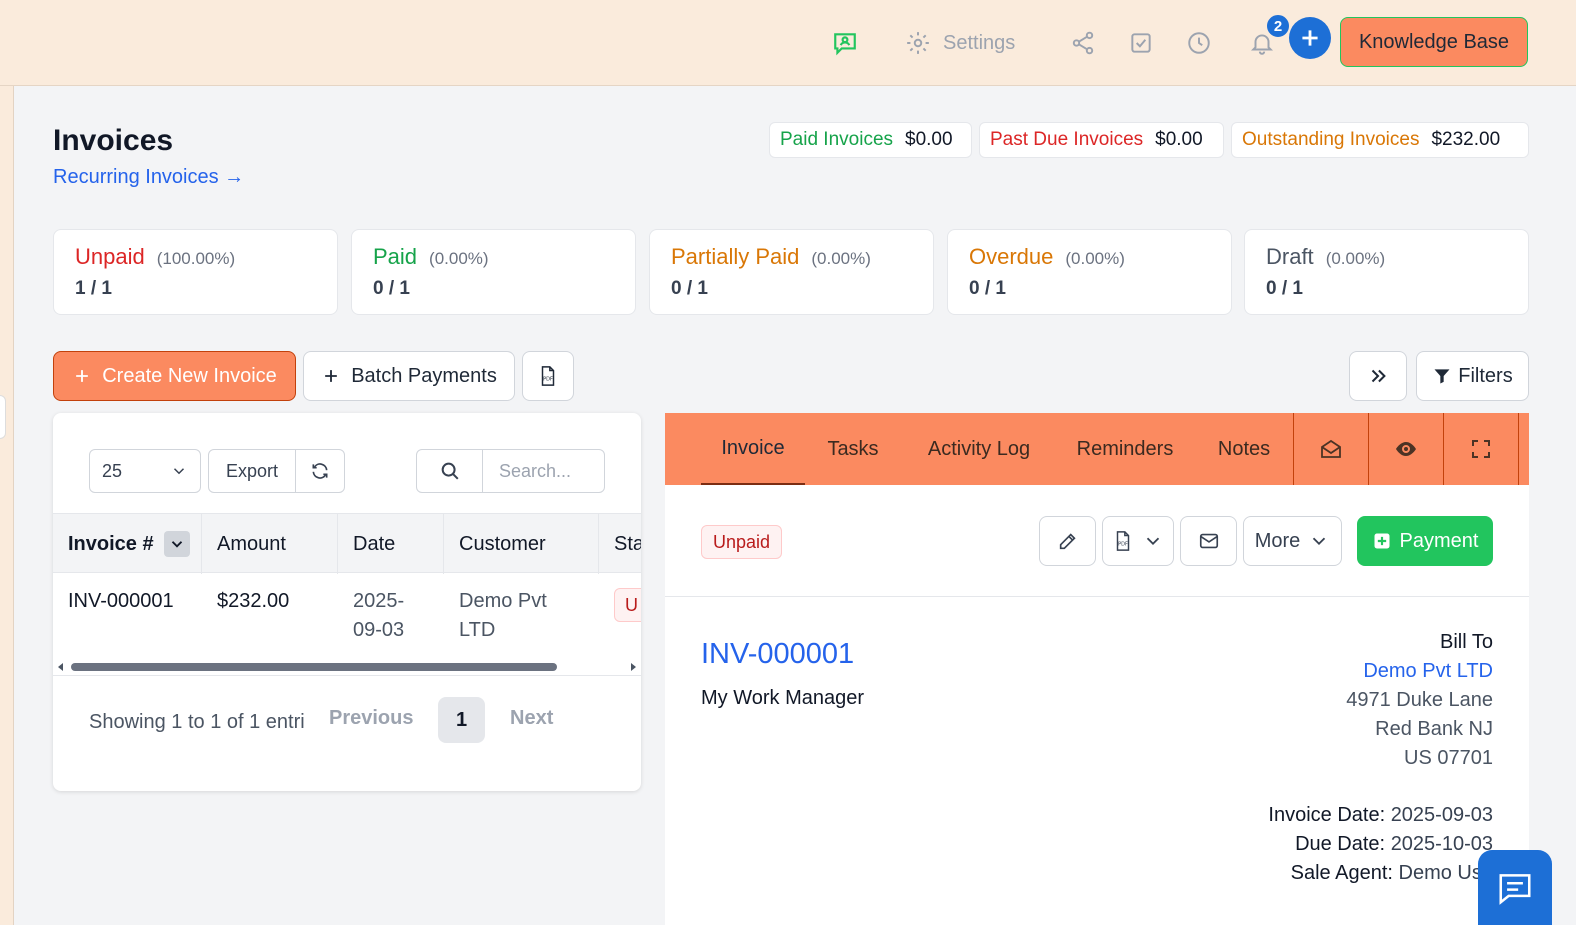 Image resolution: width=1576 pixels, height=925 pixels. I want to click on status-card-draft: Draft (0.00%) 0 / 1, so click(1386, 272).